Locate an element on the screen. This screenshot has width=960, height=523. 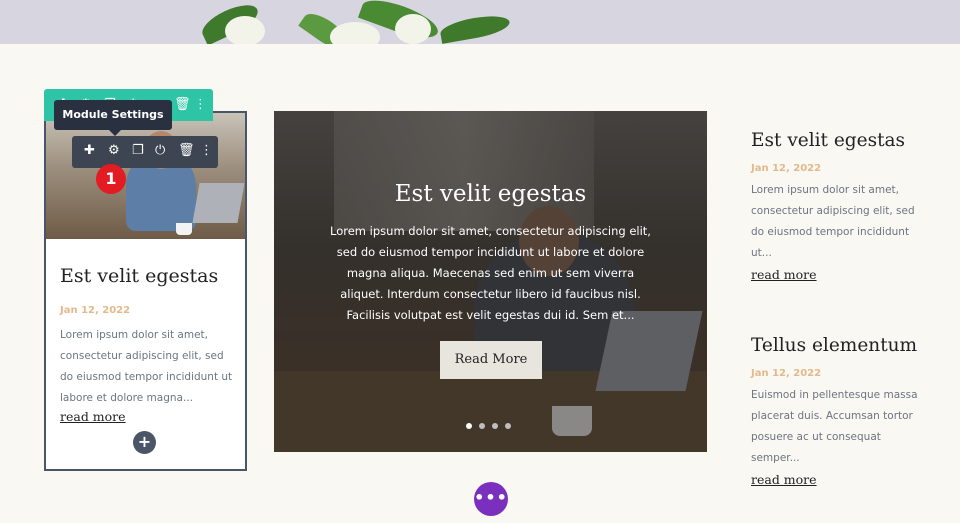
slider-read-more-button: Read More is located at coordinates (491, 360).